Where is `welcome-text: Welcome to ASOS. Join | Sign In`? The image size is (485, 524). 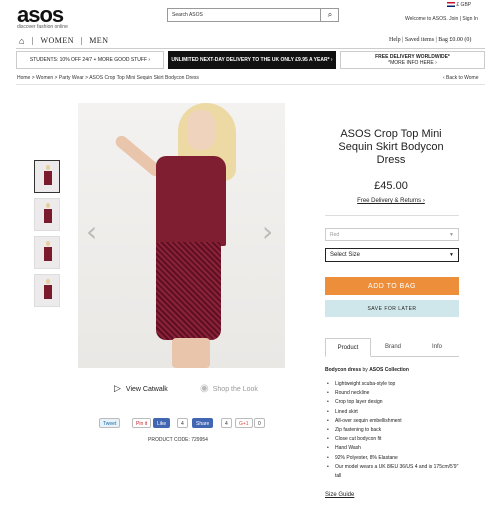
welcome-text: Welcome to ASOS. Join | Sign In is located at coordinates (441, 19).